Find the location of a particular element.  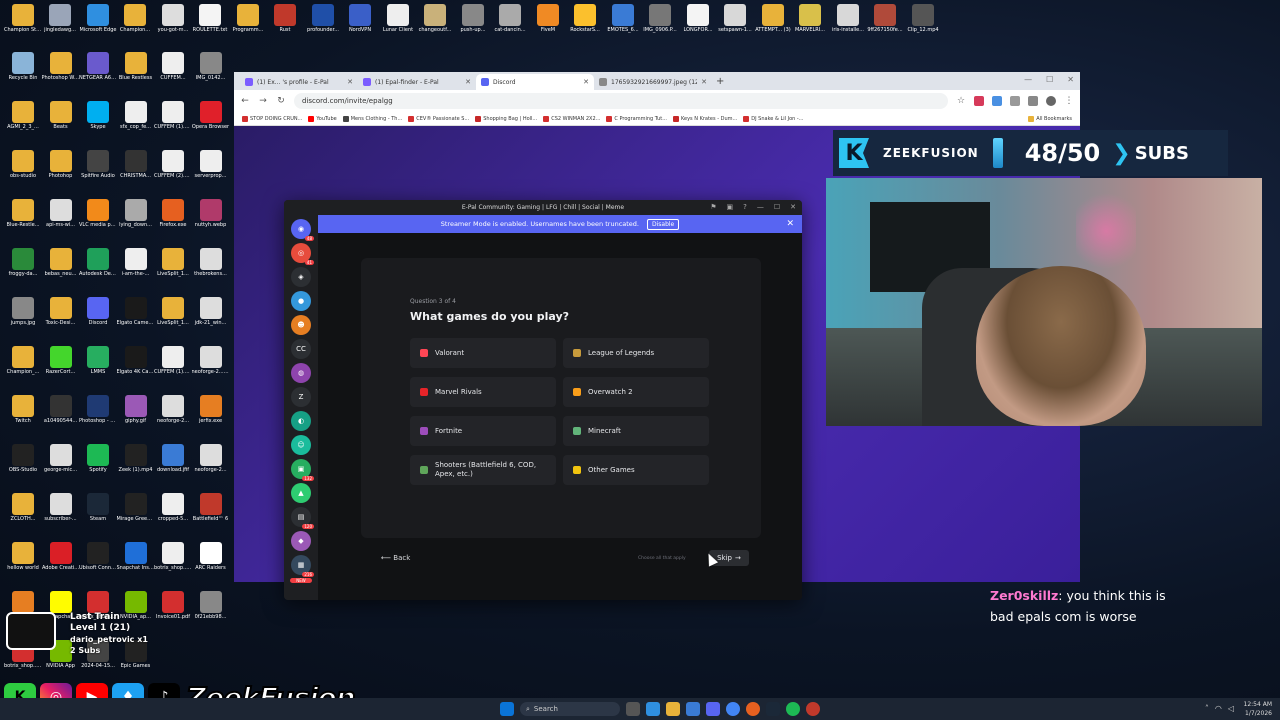

desktop-icon: Battlefield™ 6 is located at coordinates (211, 507).